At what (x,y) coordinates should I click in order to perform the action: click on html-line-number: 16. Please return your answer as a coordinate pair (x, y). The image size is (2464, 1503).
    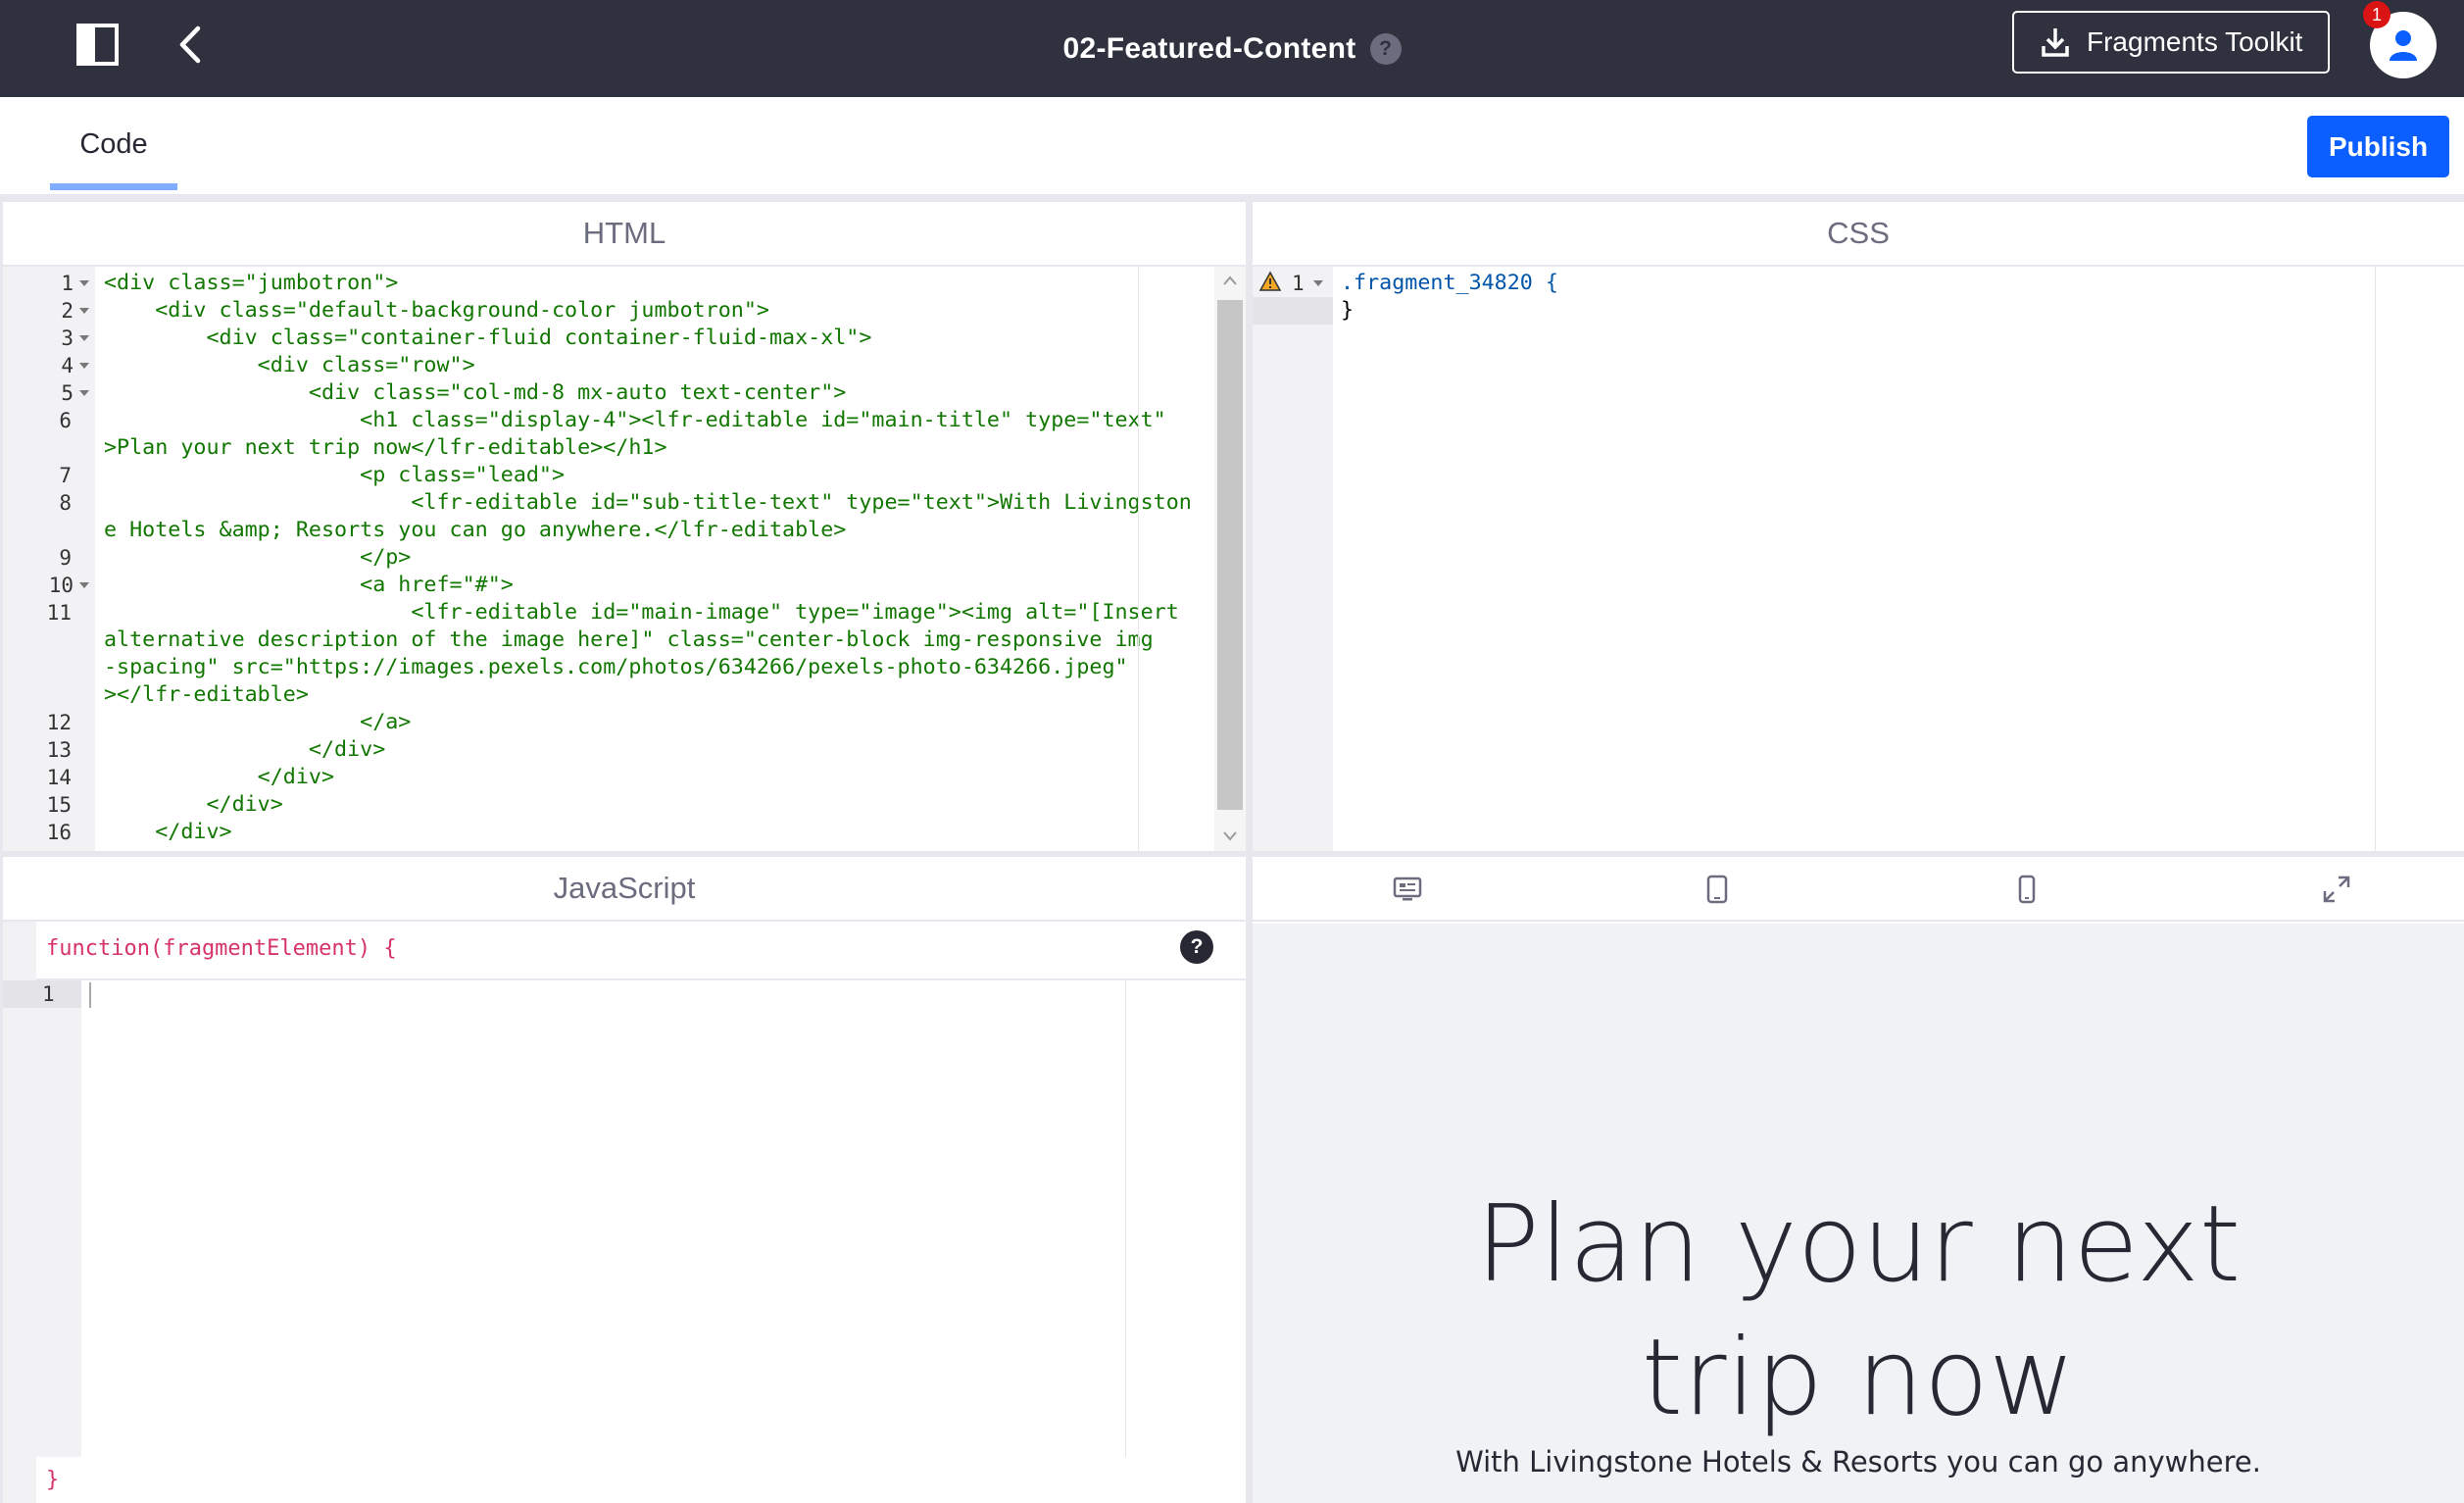
    Looking at the image, I should click on (59, 833).